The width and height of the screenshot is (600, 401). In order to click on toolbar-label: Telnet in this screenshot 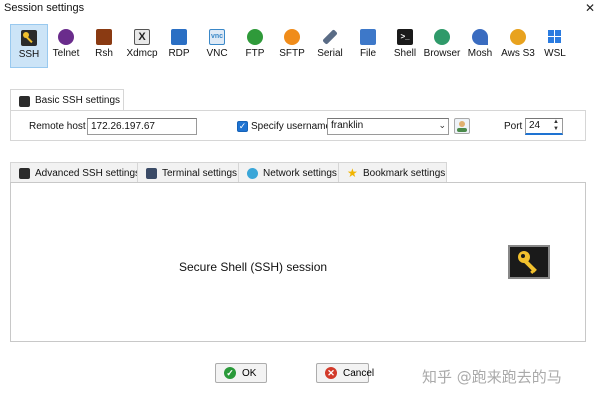, I will do `click(66, 53)`.